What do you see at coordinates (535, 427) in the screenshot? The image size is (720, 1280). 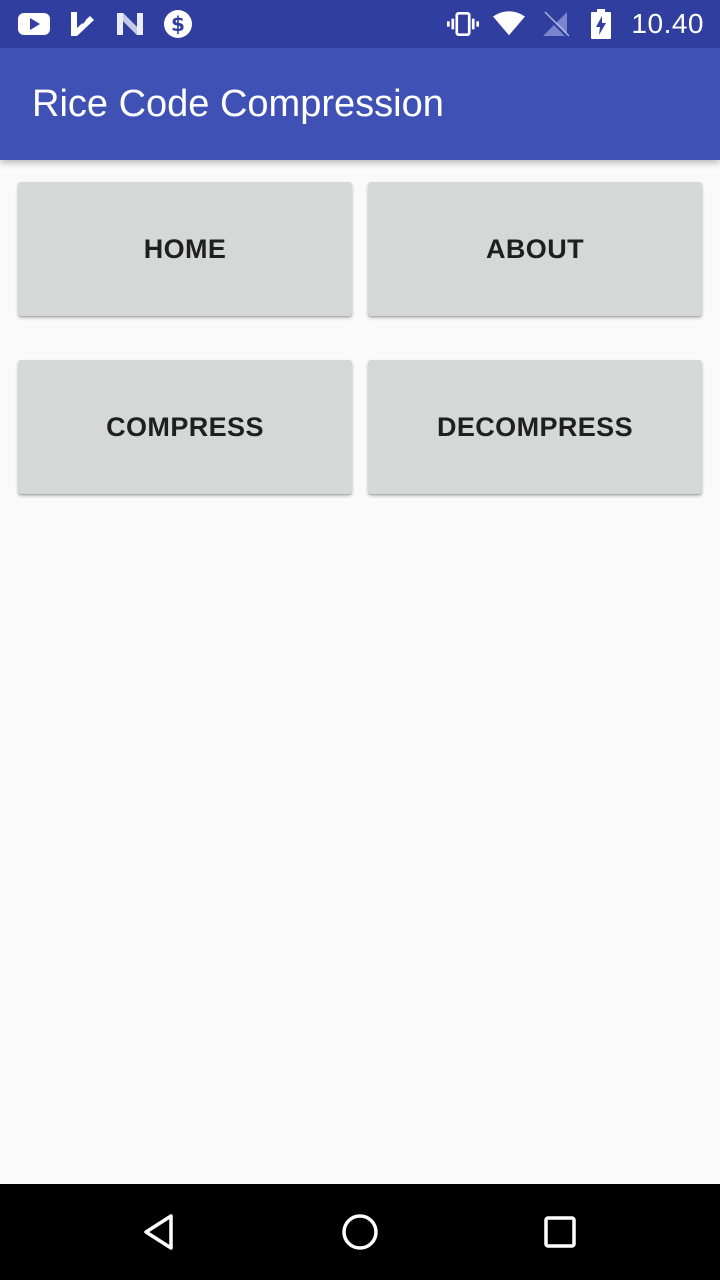 I see `decompress-button: DECOMPRESS` at bounding box center [535, 427].